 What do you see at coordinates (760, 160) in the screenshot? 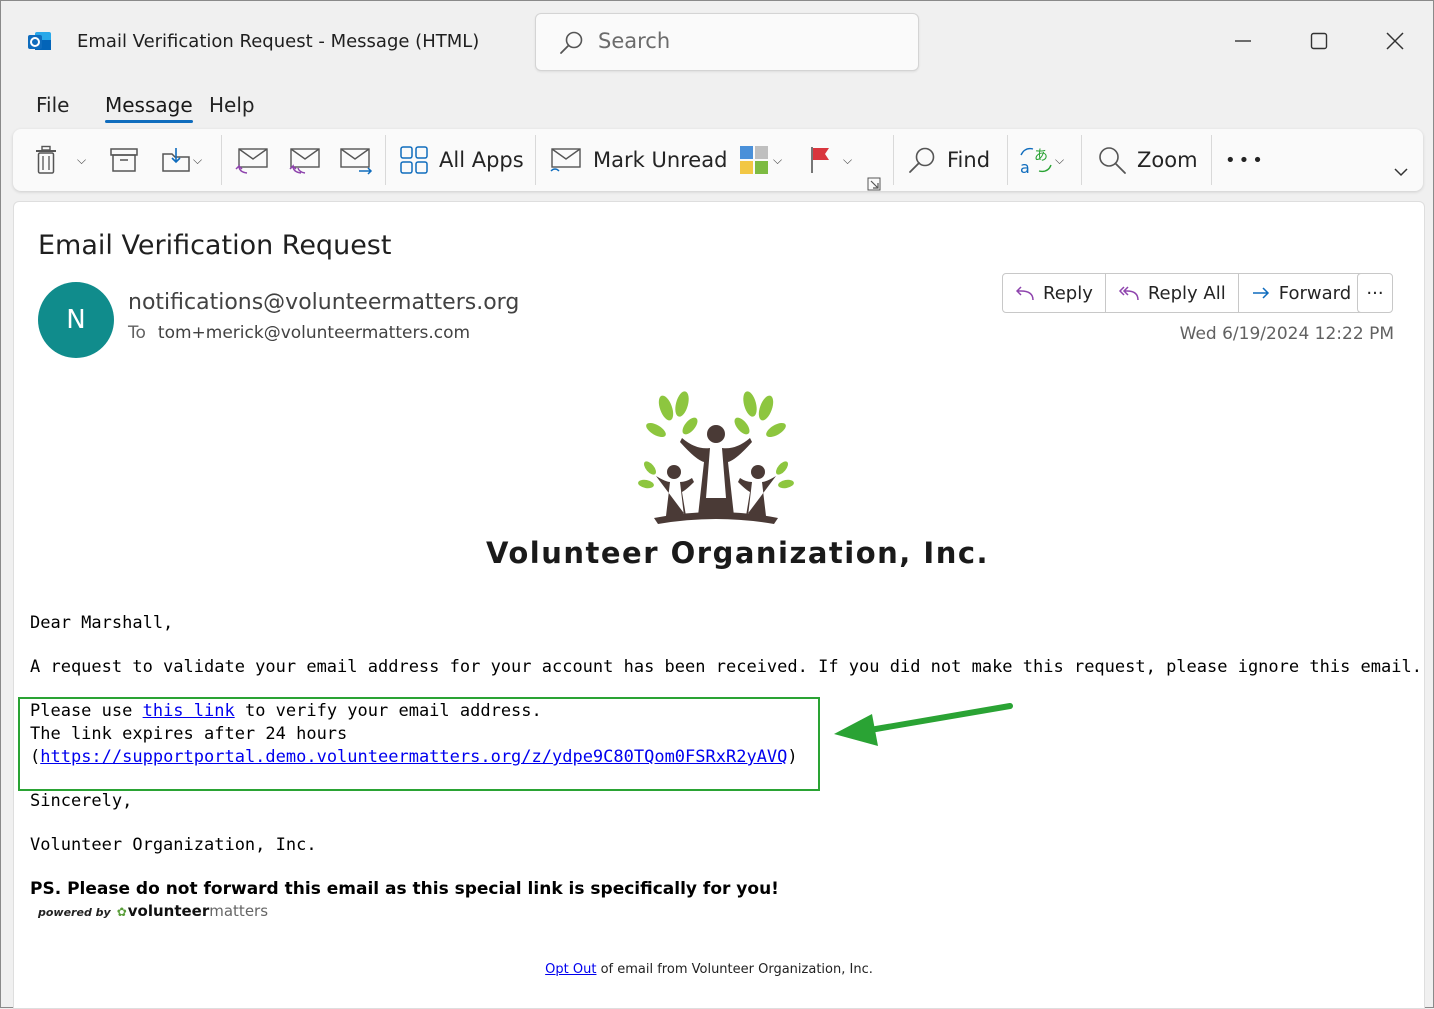
I see `categorize-button: ⌵` at bounding box center [760, 160].